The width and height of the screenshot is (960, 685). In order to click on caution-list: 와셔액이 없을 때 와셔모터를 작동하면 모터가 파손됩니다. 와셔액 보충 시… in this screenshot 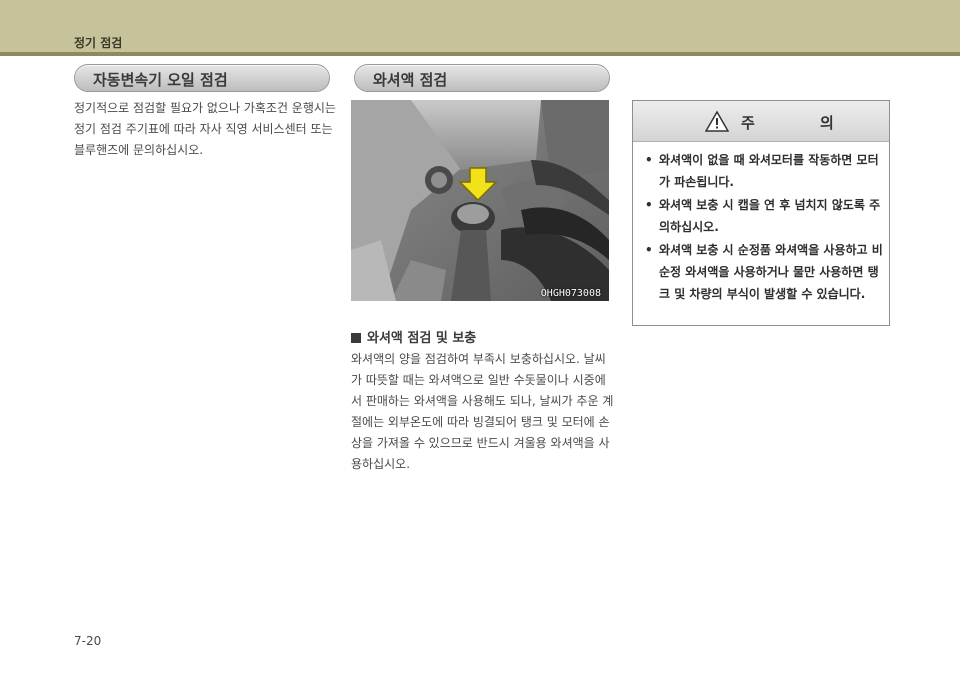, I will do `click(763, 227)`.